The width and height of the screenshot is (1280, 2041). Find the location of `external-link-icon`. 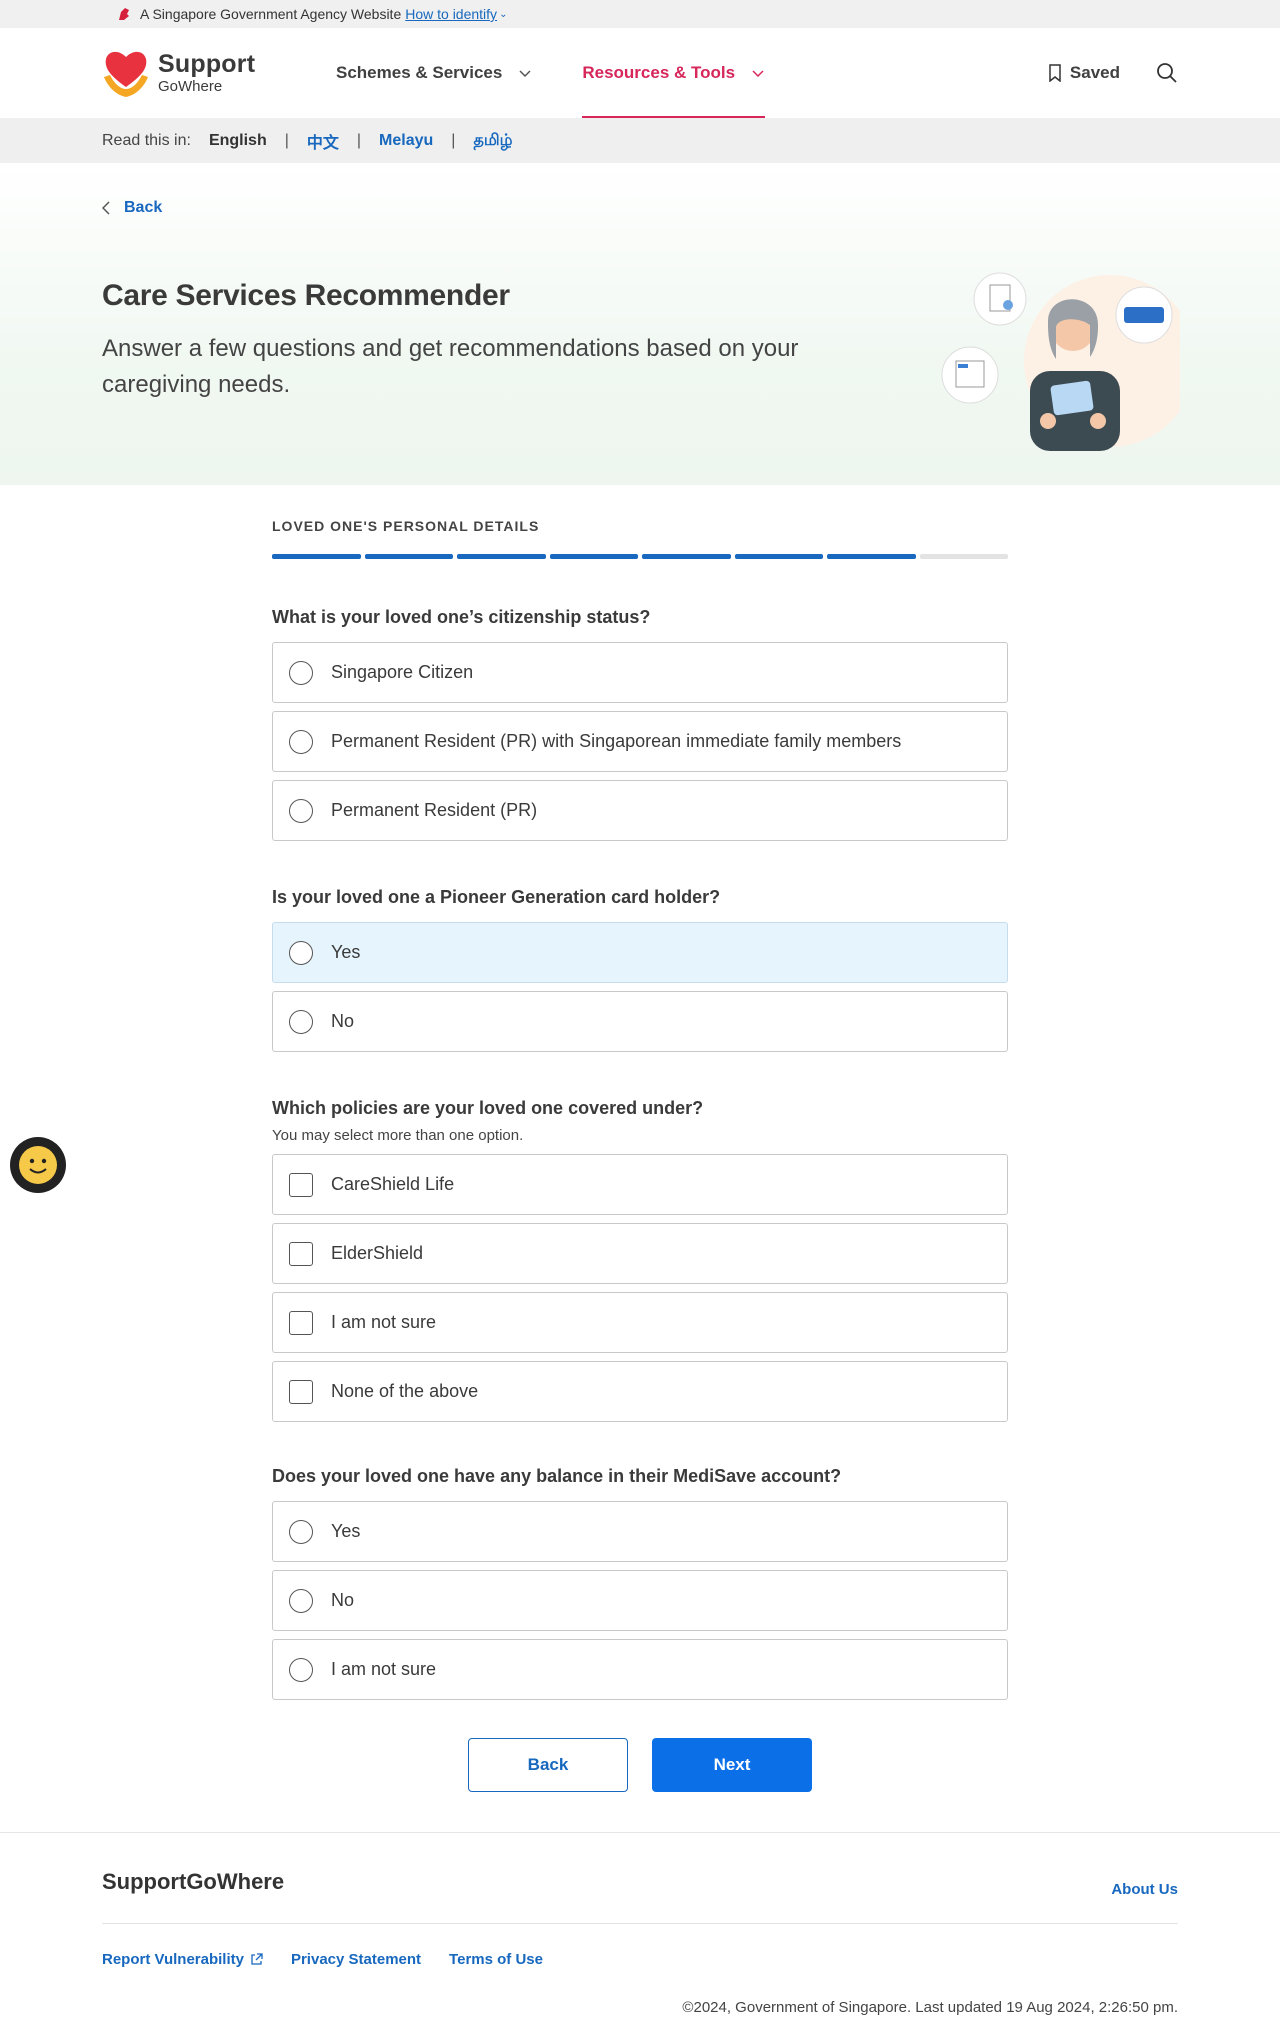

external-link-icon is located at coordinates (257, 1959).